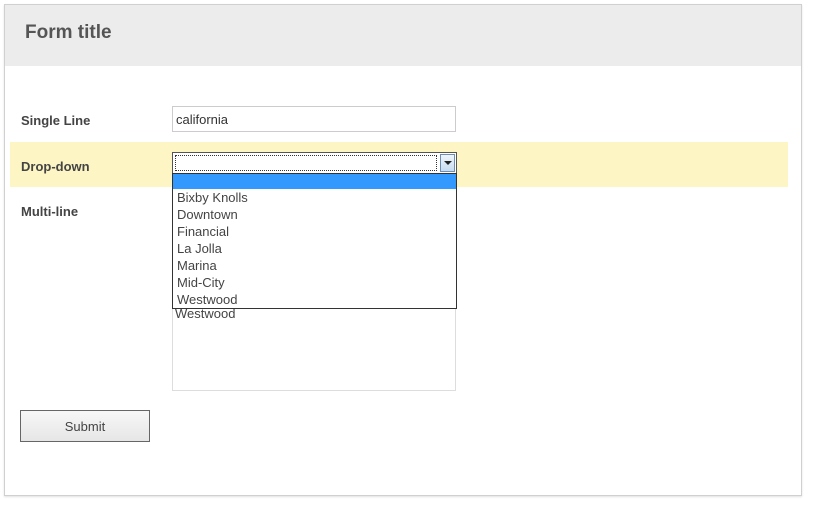  What do you see at coordinates (314, 248) in the screenshot?
I see `dropdown-option: La Jolla` at bounding box center [314, 248].